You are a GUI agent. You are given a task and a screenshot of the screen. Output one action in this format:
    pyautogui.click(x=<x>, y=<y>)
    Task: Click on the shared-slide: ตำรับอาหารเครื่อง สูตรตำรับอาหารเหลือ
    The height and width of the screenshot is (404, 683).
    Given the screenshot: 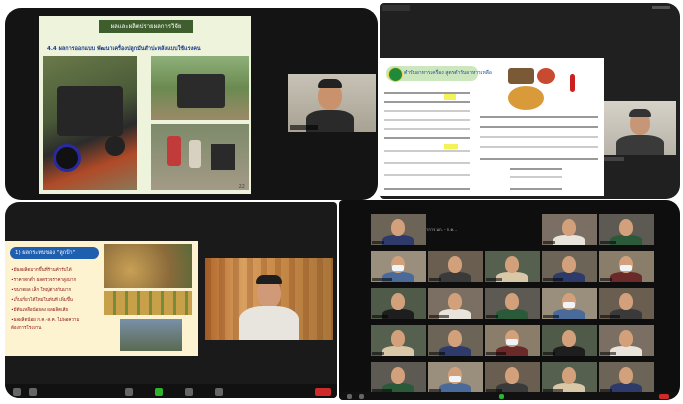 What is the action you would take?
    pyautogui.click(x=492, y=127)
    